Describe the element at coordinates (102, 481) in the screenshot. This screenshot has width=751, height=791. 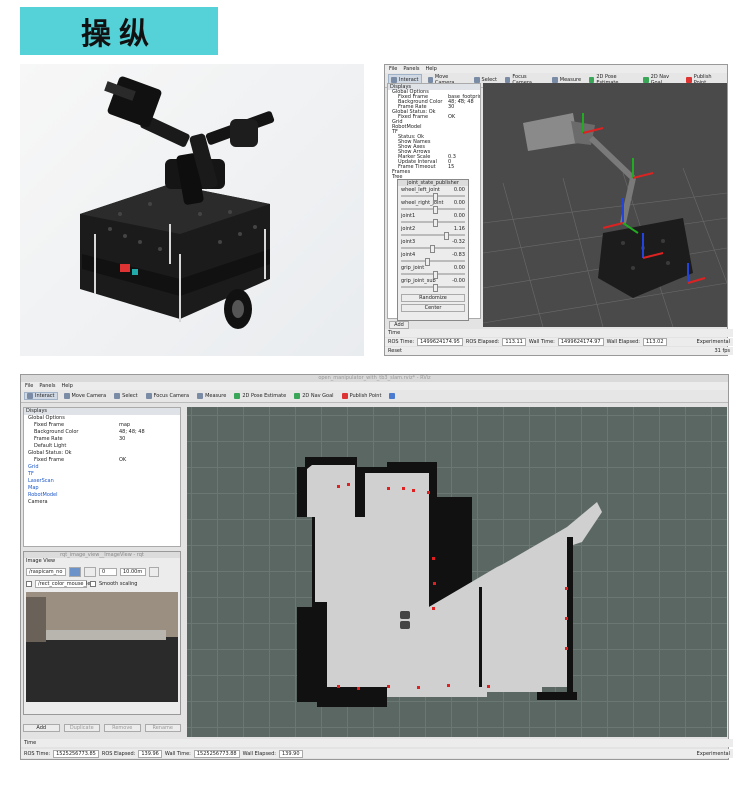
I see `tree-row: LaserScan` at that location.